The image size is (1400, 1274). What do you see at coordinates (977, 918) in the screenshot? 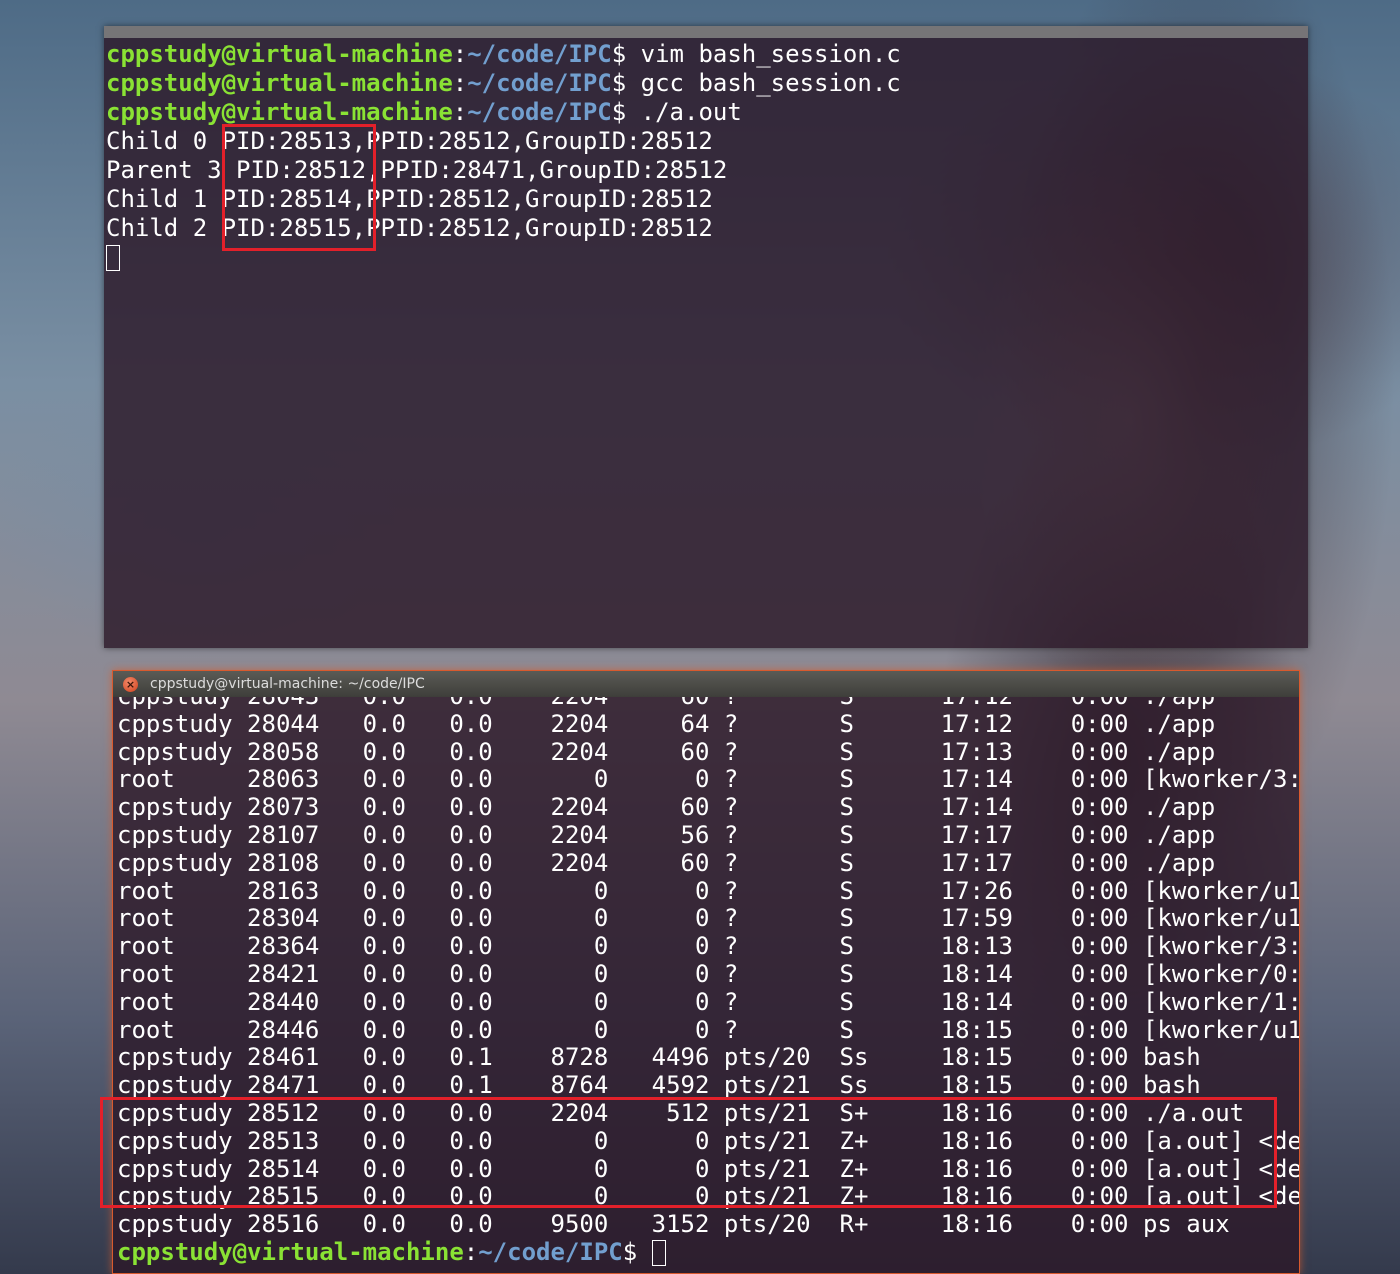
I see `ps-cell: 17:59` at bounding box center [977, 918].